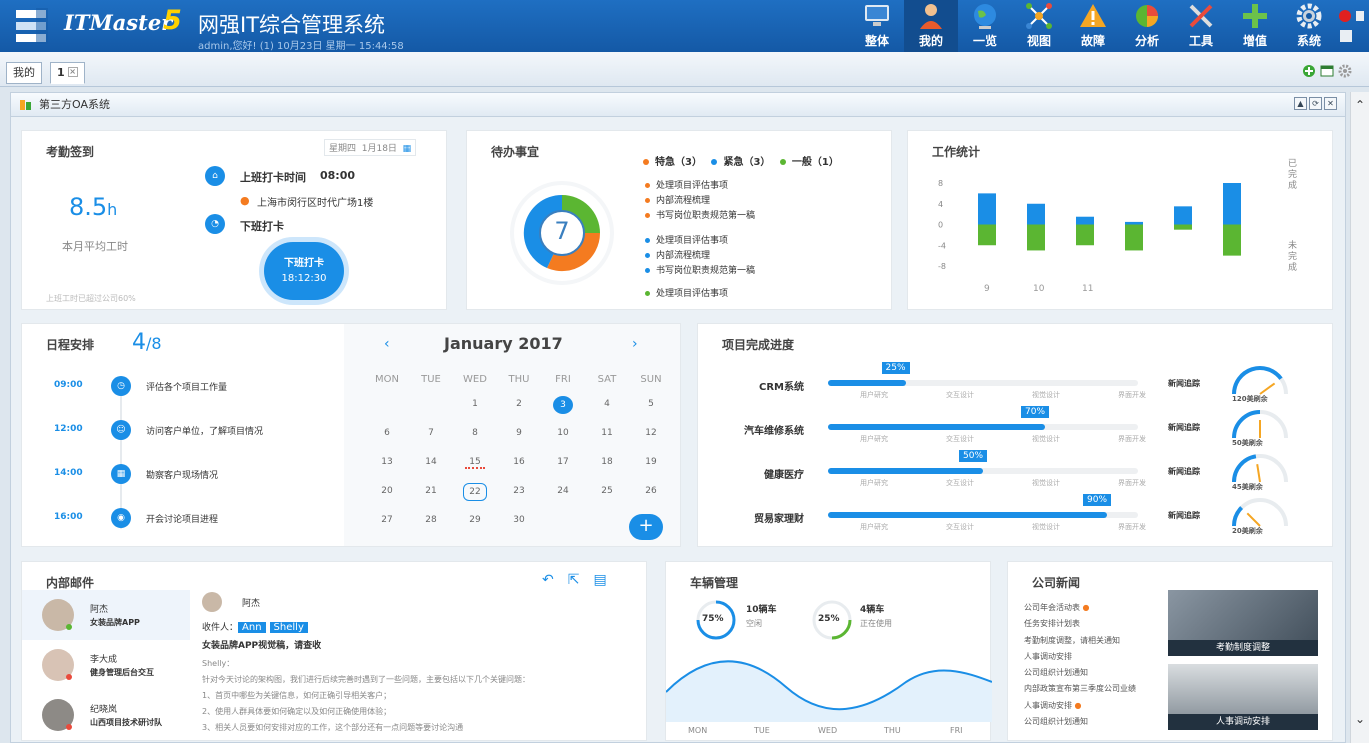 This screenshot has height=743, width=1369. What do you see at coordinates (985, 16) in the screenshot?
I see `globe-icon` at bounding box center [985, 16].